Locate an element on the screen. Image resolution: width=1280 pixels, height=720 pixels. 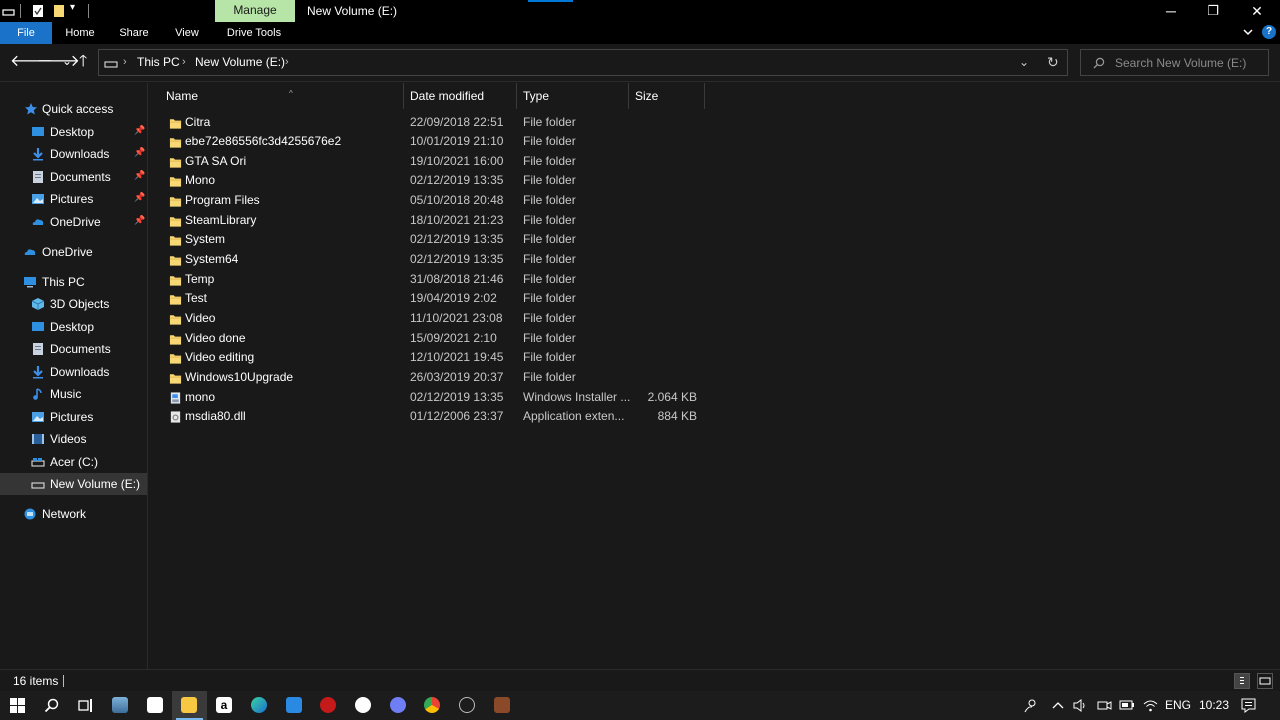
tab-share: Share is located at coordinates (134, 33).